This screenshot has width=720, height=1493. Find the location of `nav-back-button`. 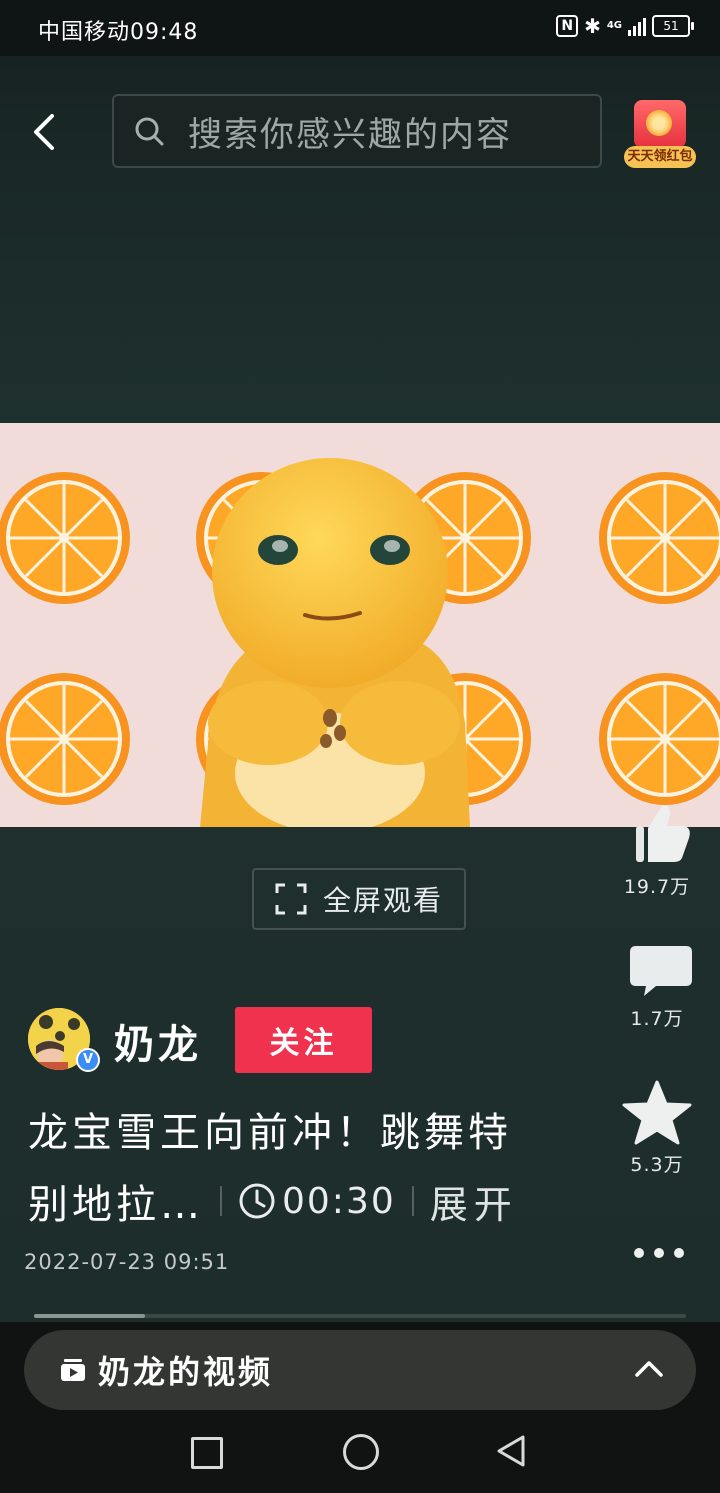

nav-back-button is located at coordinates (511, 1451).